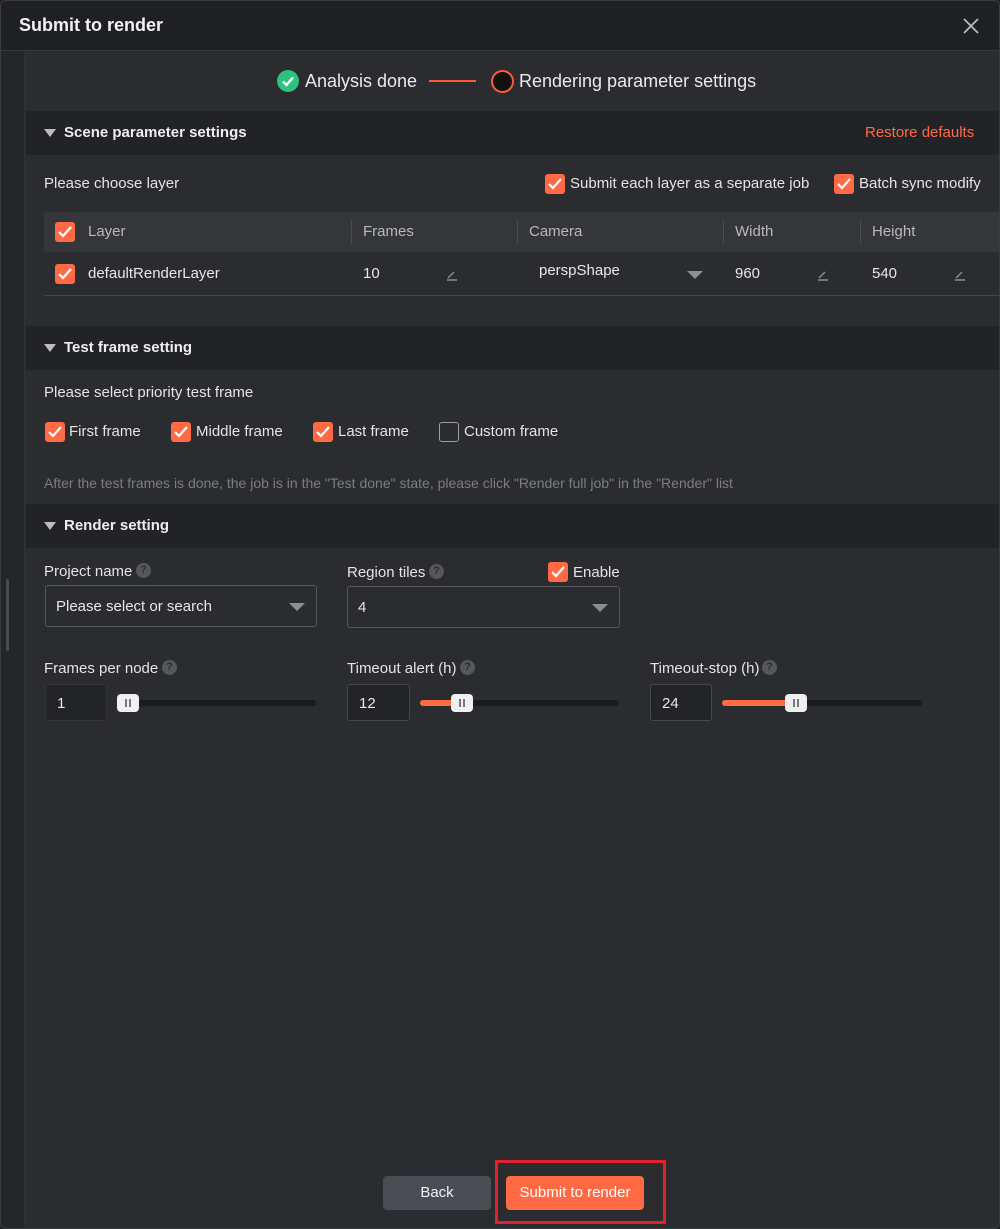 The image size is (1000, 1229). I want to click on camera-select: perspShape, so click(579, 270).